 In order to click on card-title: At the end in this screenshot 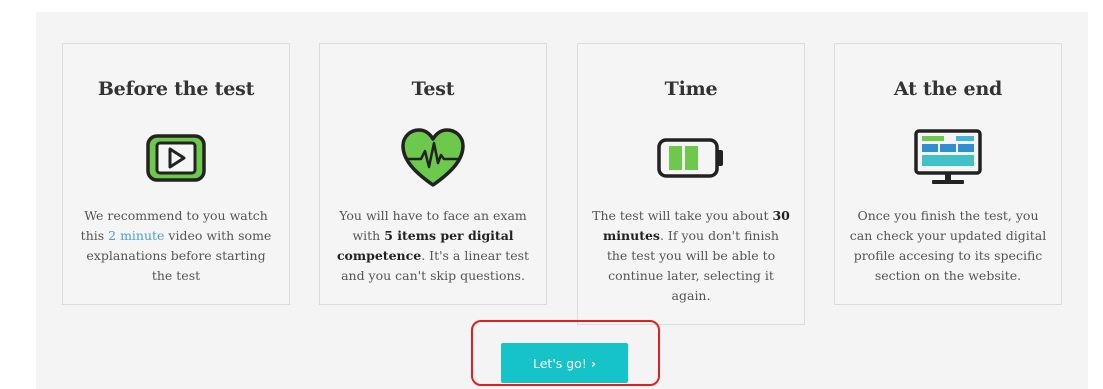, I will do `click(948, 89)`.